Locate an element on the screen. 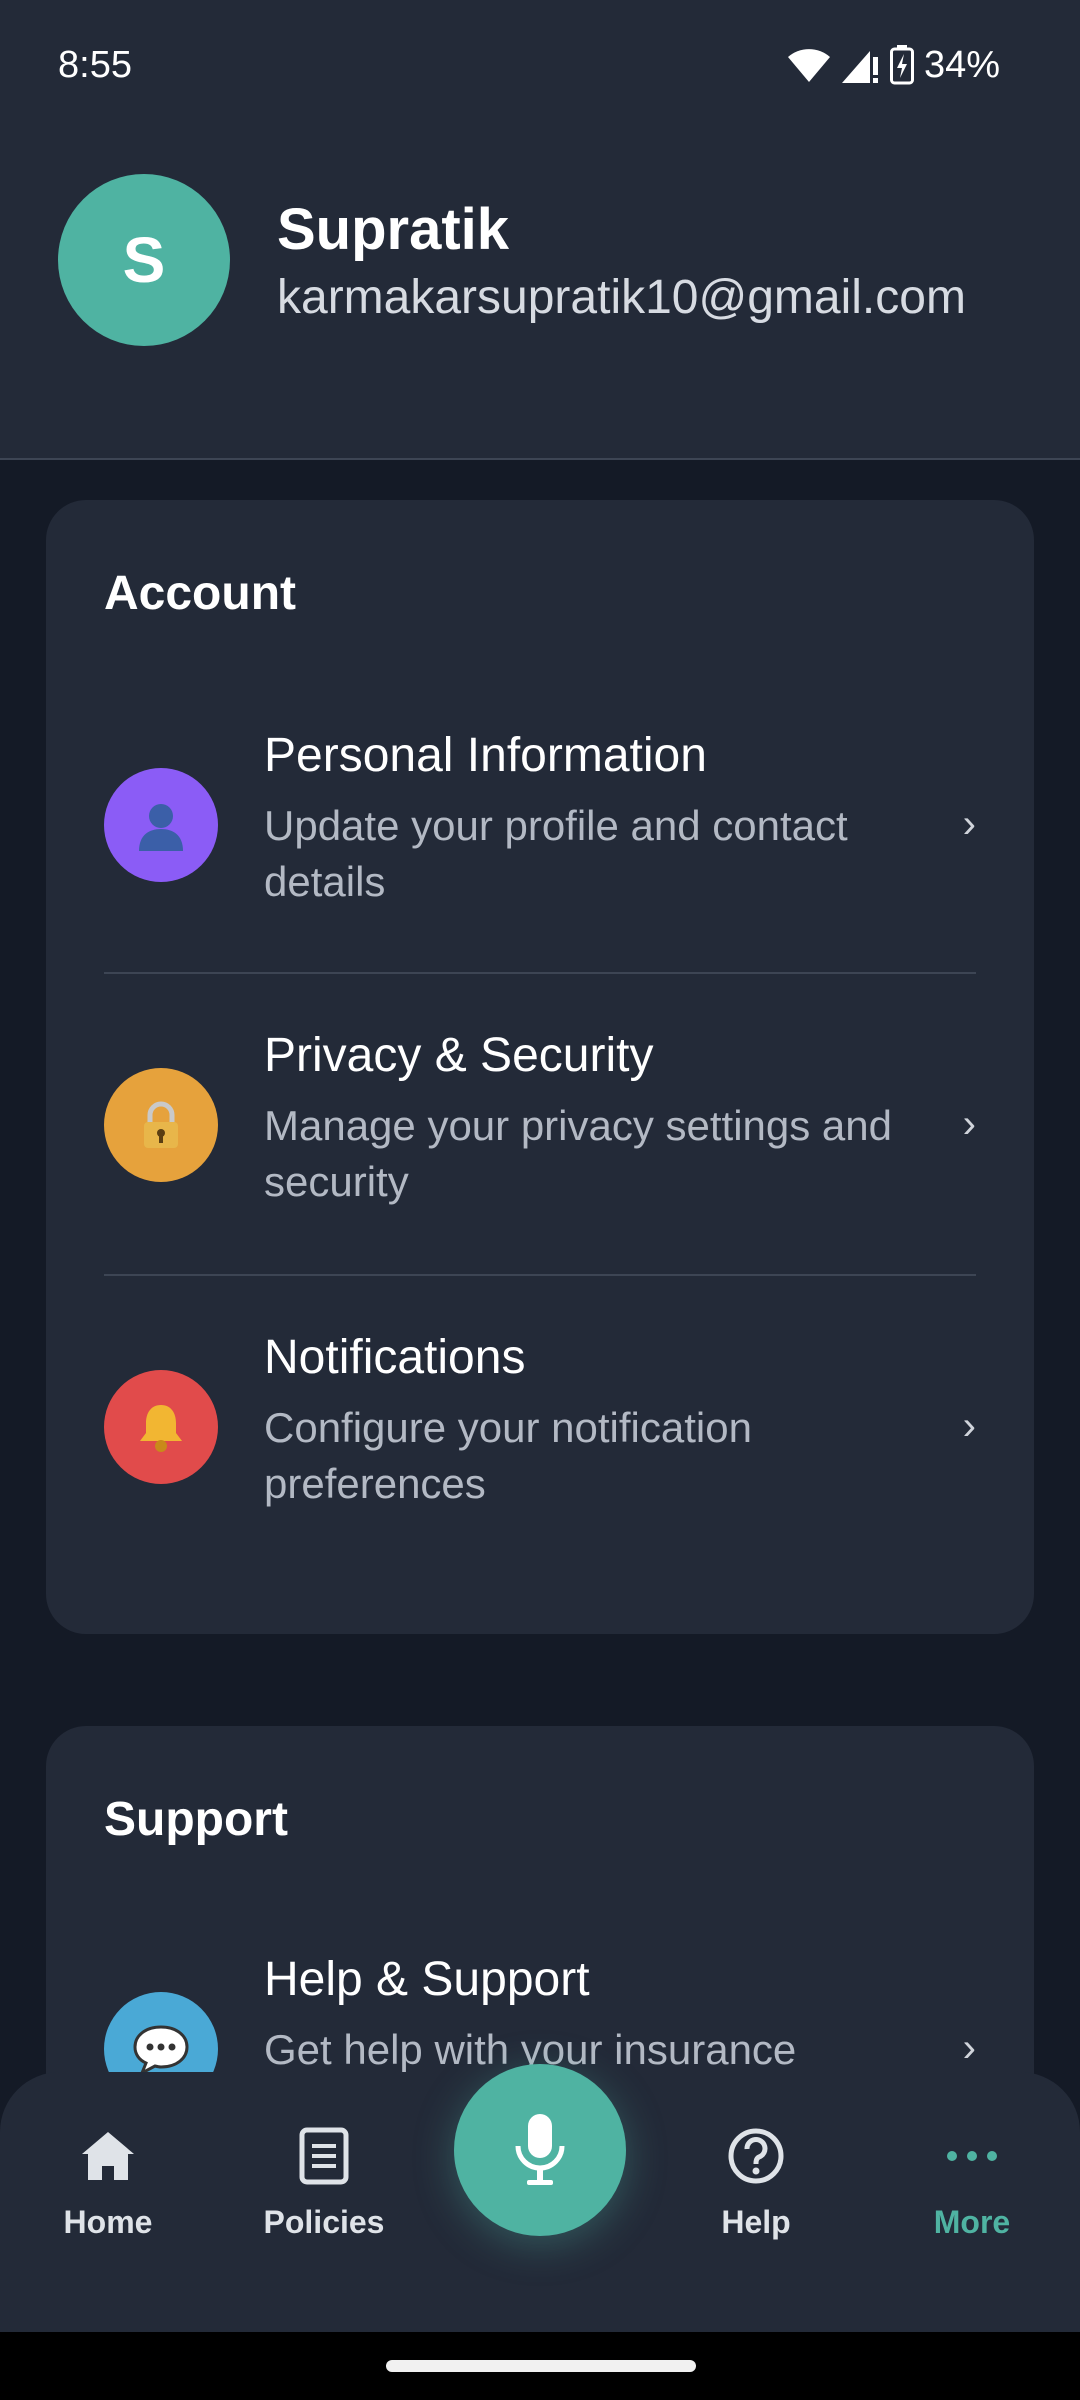  nav-help: Help is located at coordinates (756, 2183).